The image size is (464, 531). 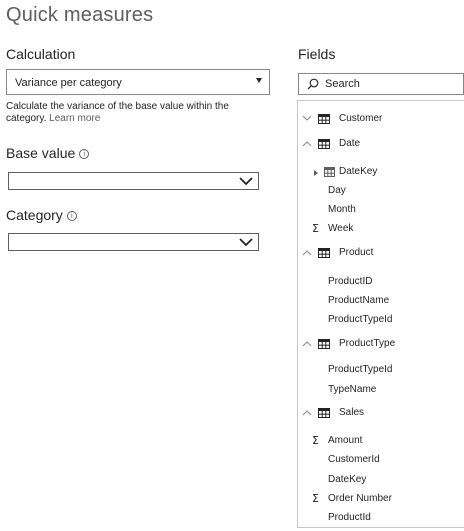 I want to click on table-row-producttype: ProductType, so click(x=381, y=344).